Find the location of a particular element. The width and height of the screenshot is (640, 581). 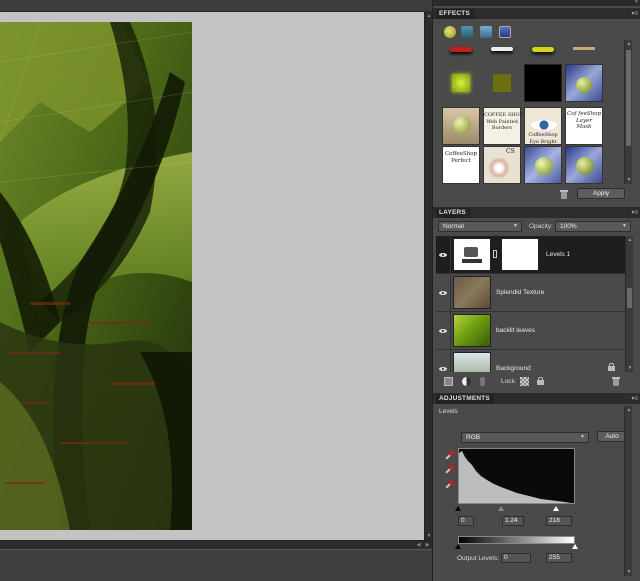

layer-mask-thumbnail is located at coordinates (520, 254).